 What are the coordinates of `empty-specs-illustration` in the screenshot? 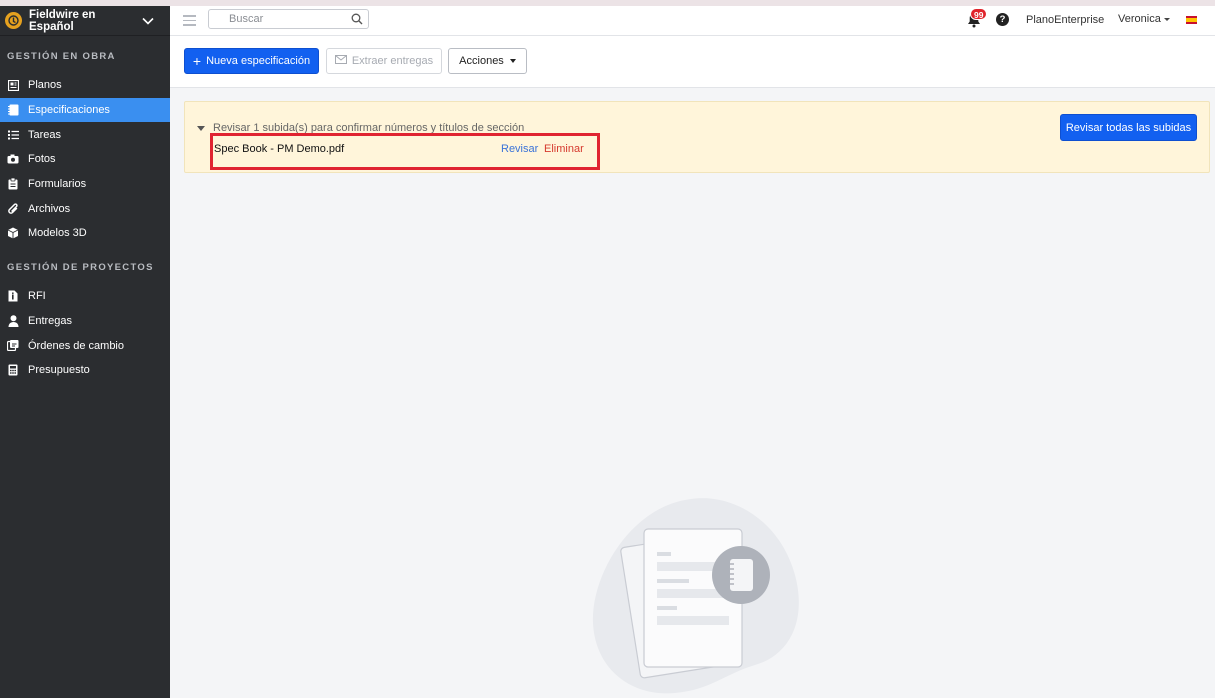 It's located at (697, 596).